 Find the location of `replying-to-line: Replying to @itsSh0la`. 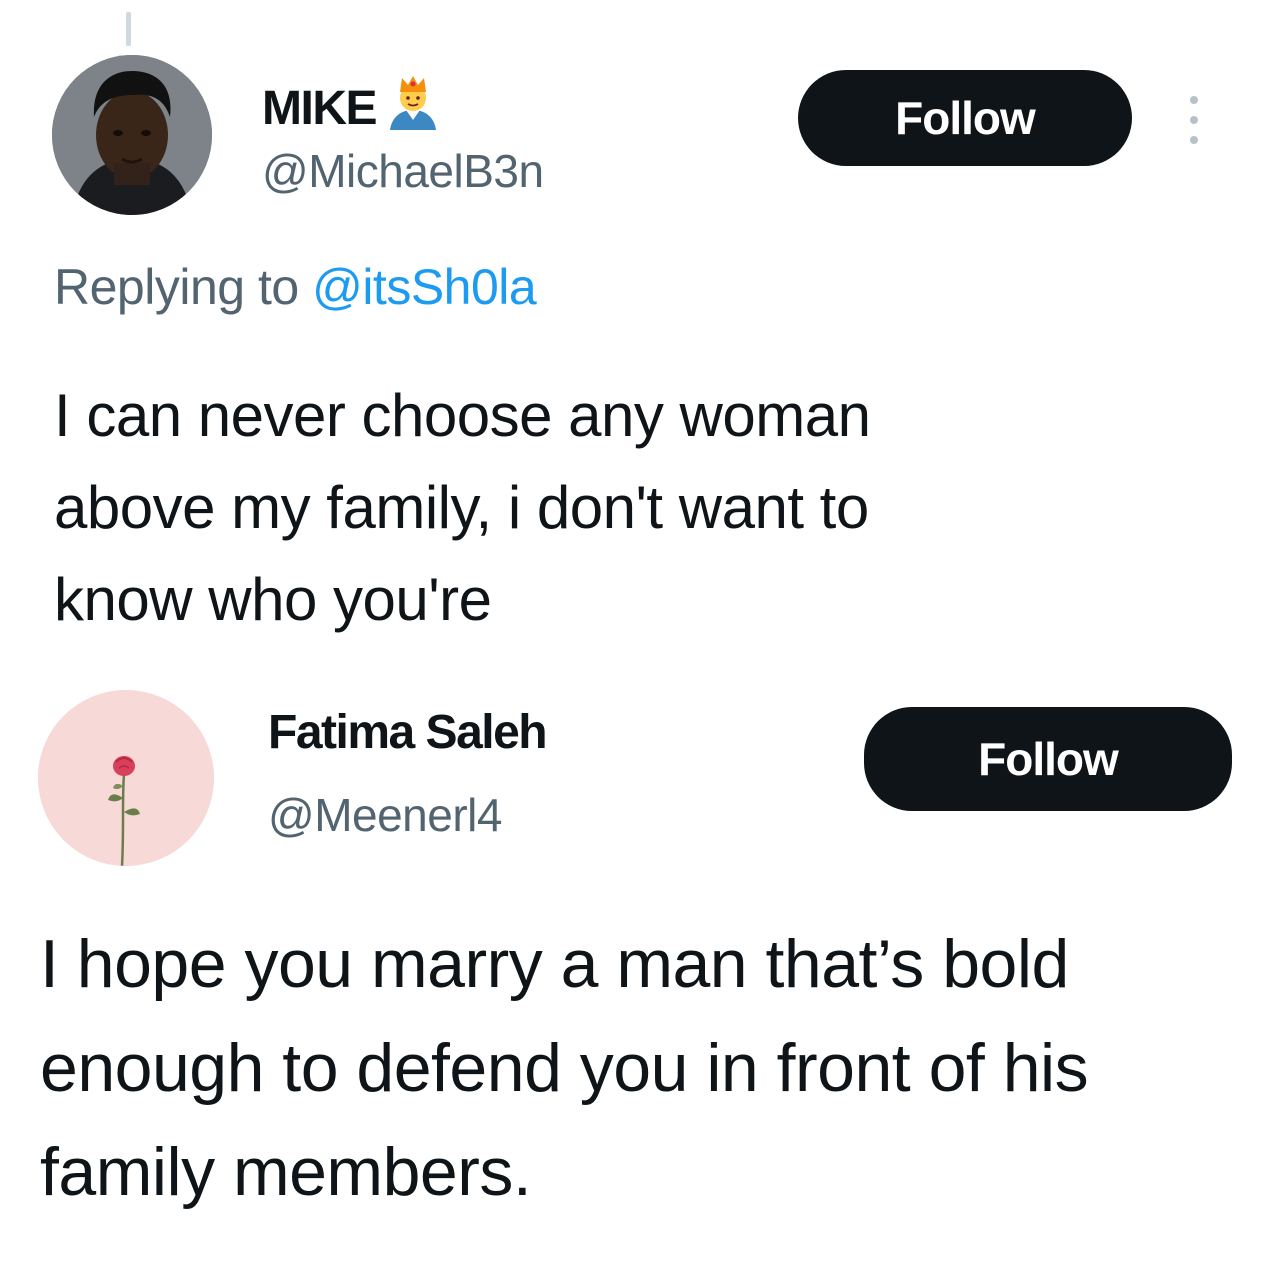

replying-to-line: Replying to @itsSh0la is located at coordinates (295, 287).